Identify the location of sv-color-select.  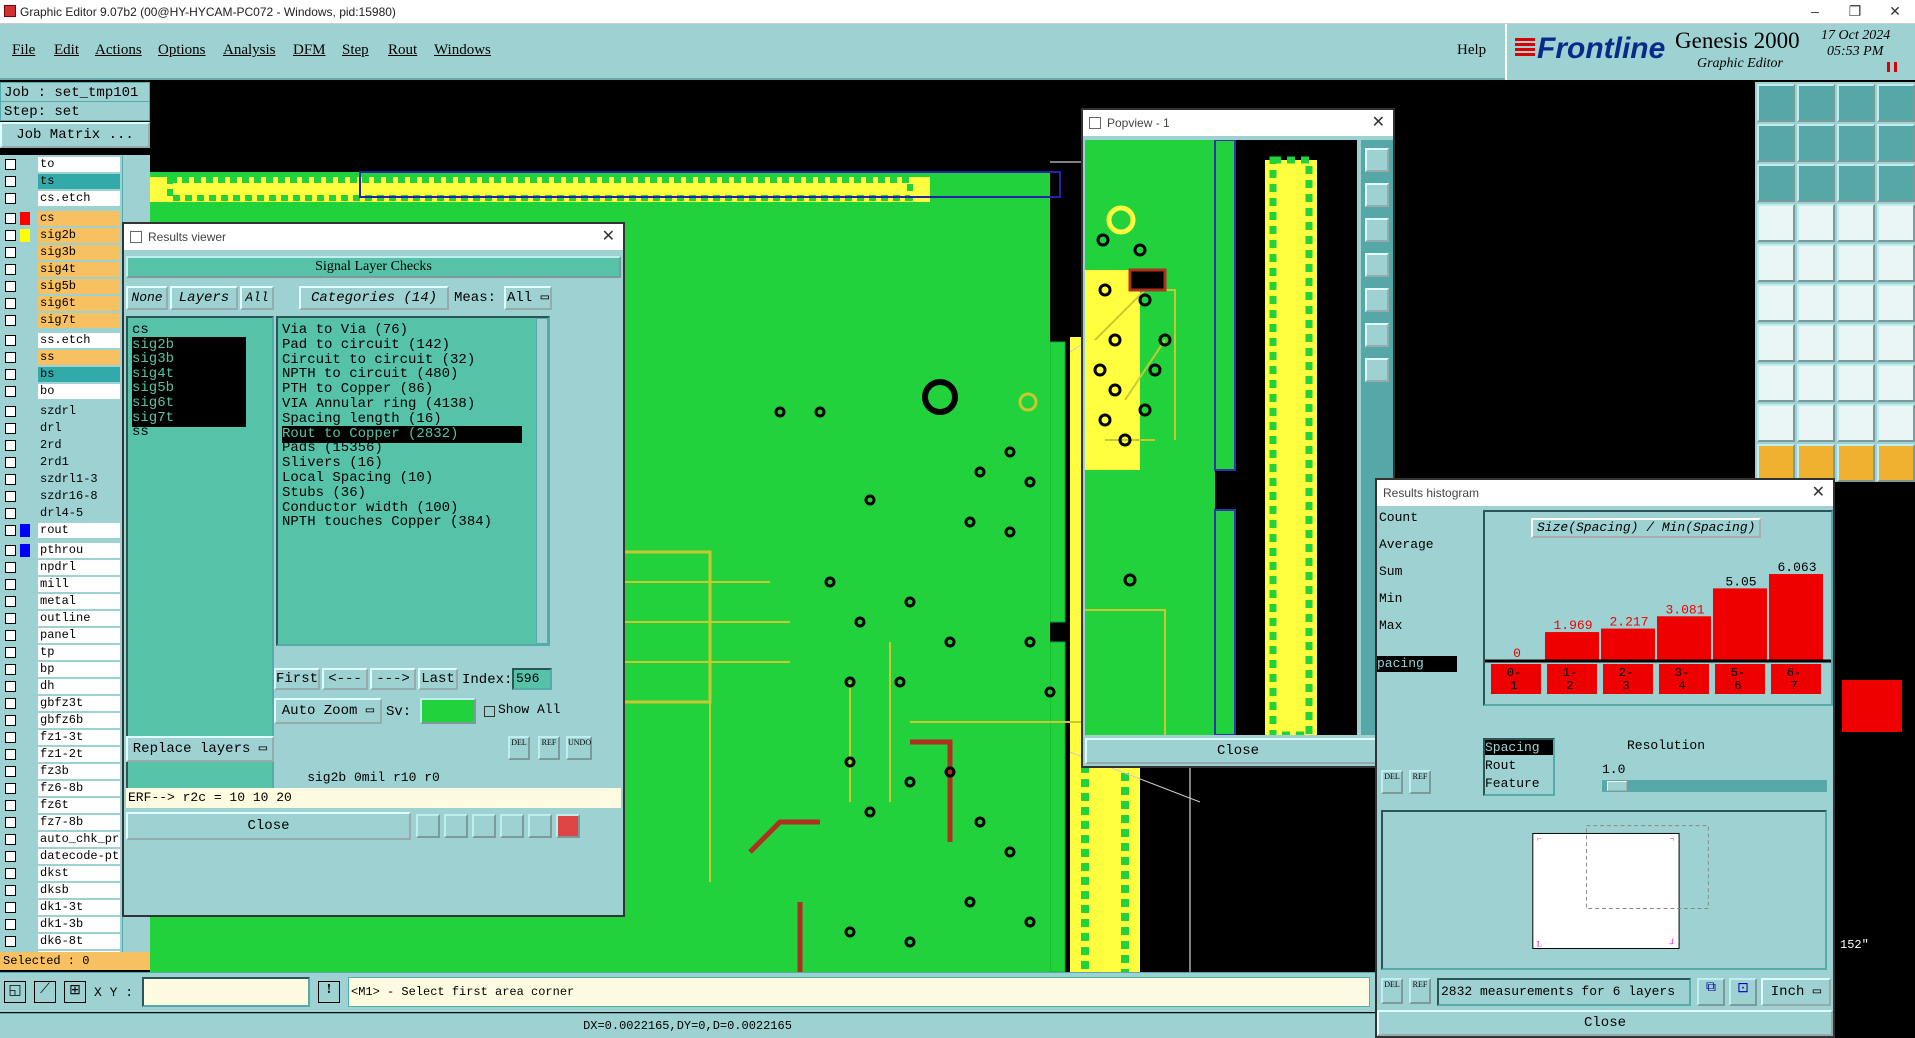
(448, 711).